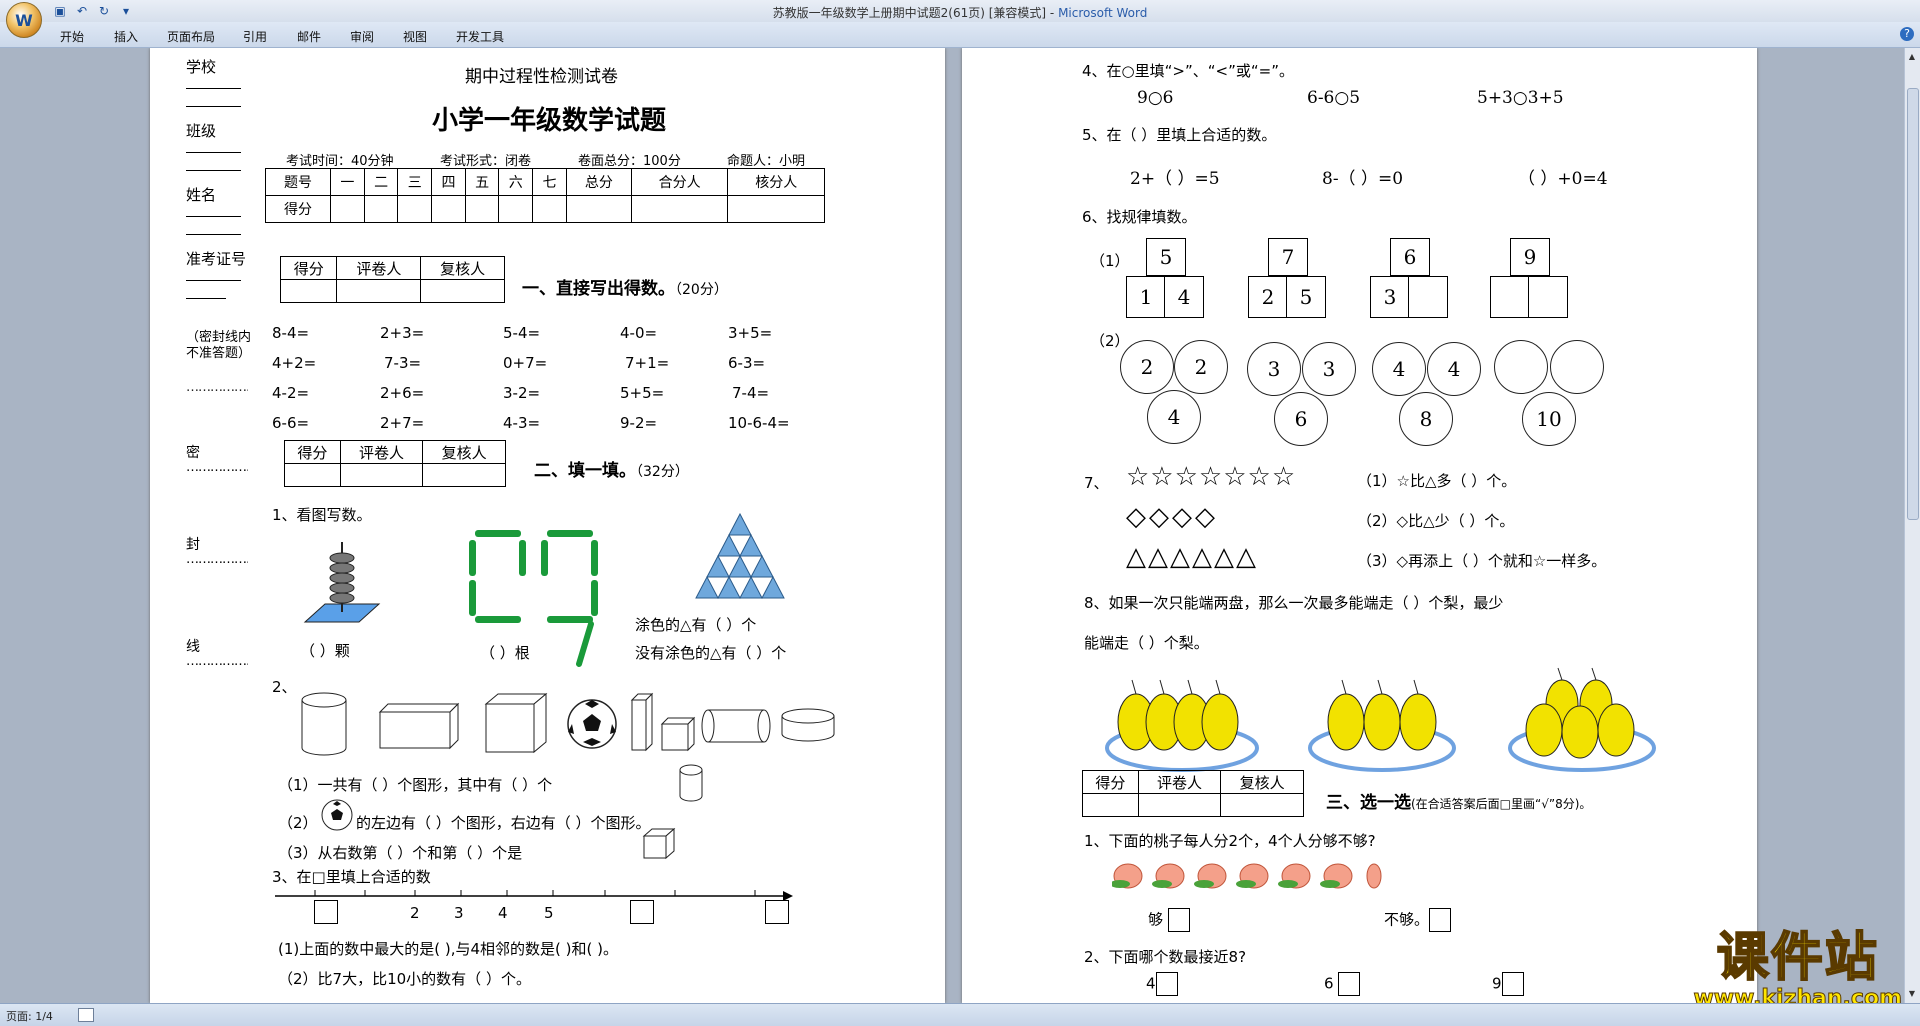 This screenshot has height=1026, width=1920. What do you see at coordinates (598, 289) in the screenshot?
I see `section1-title-text: 一、直接写出得数。` at bounding box center [598, 289].